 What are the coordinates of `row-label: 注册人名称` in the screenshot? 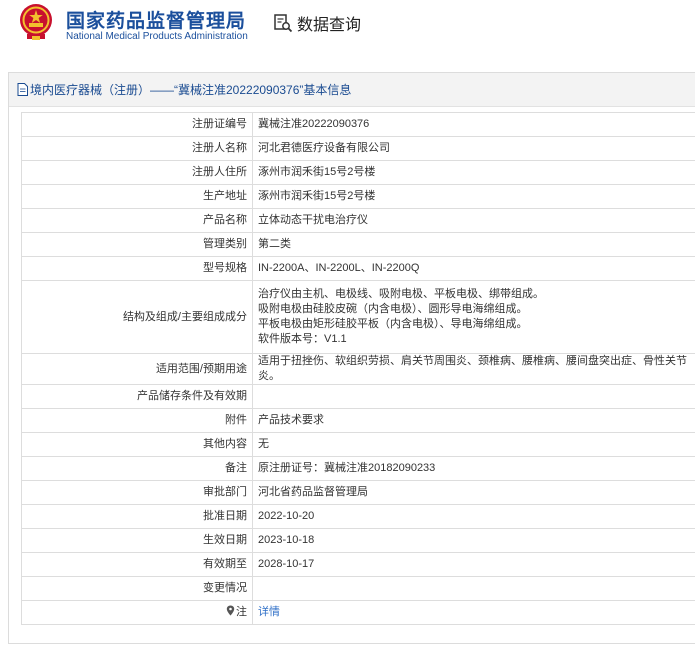 It's located at (137, 148).